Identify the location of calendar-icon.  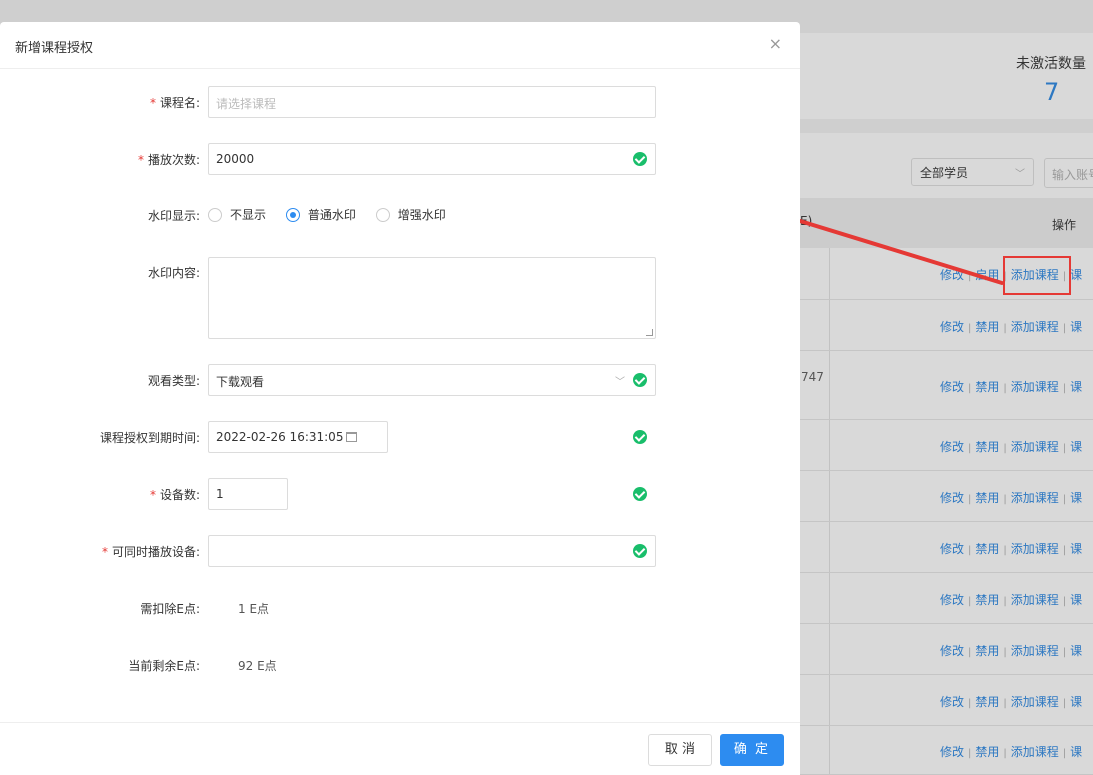
(351, 437).